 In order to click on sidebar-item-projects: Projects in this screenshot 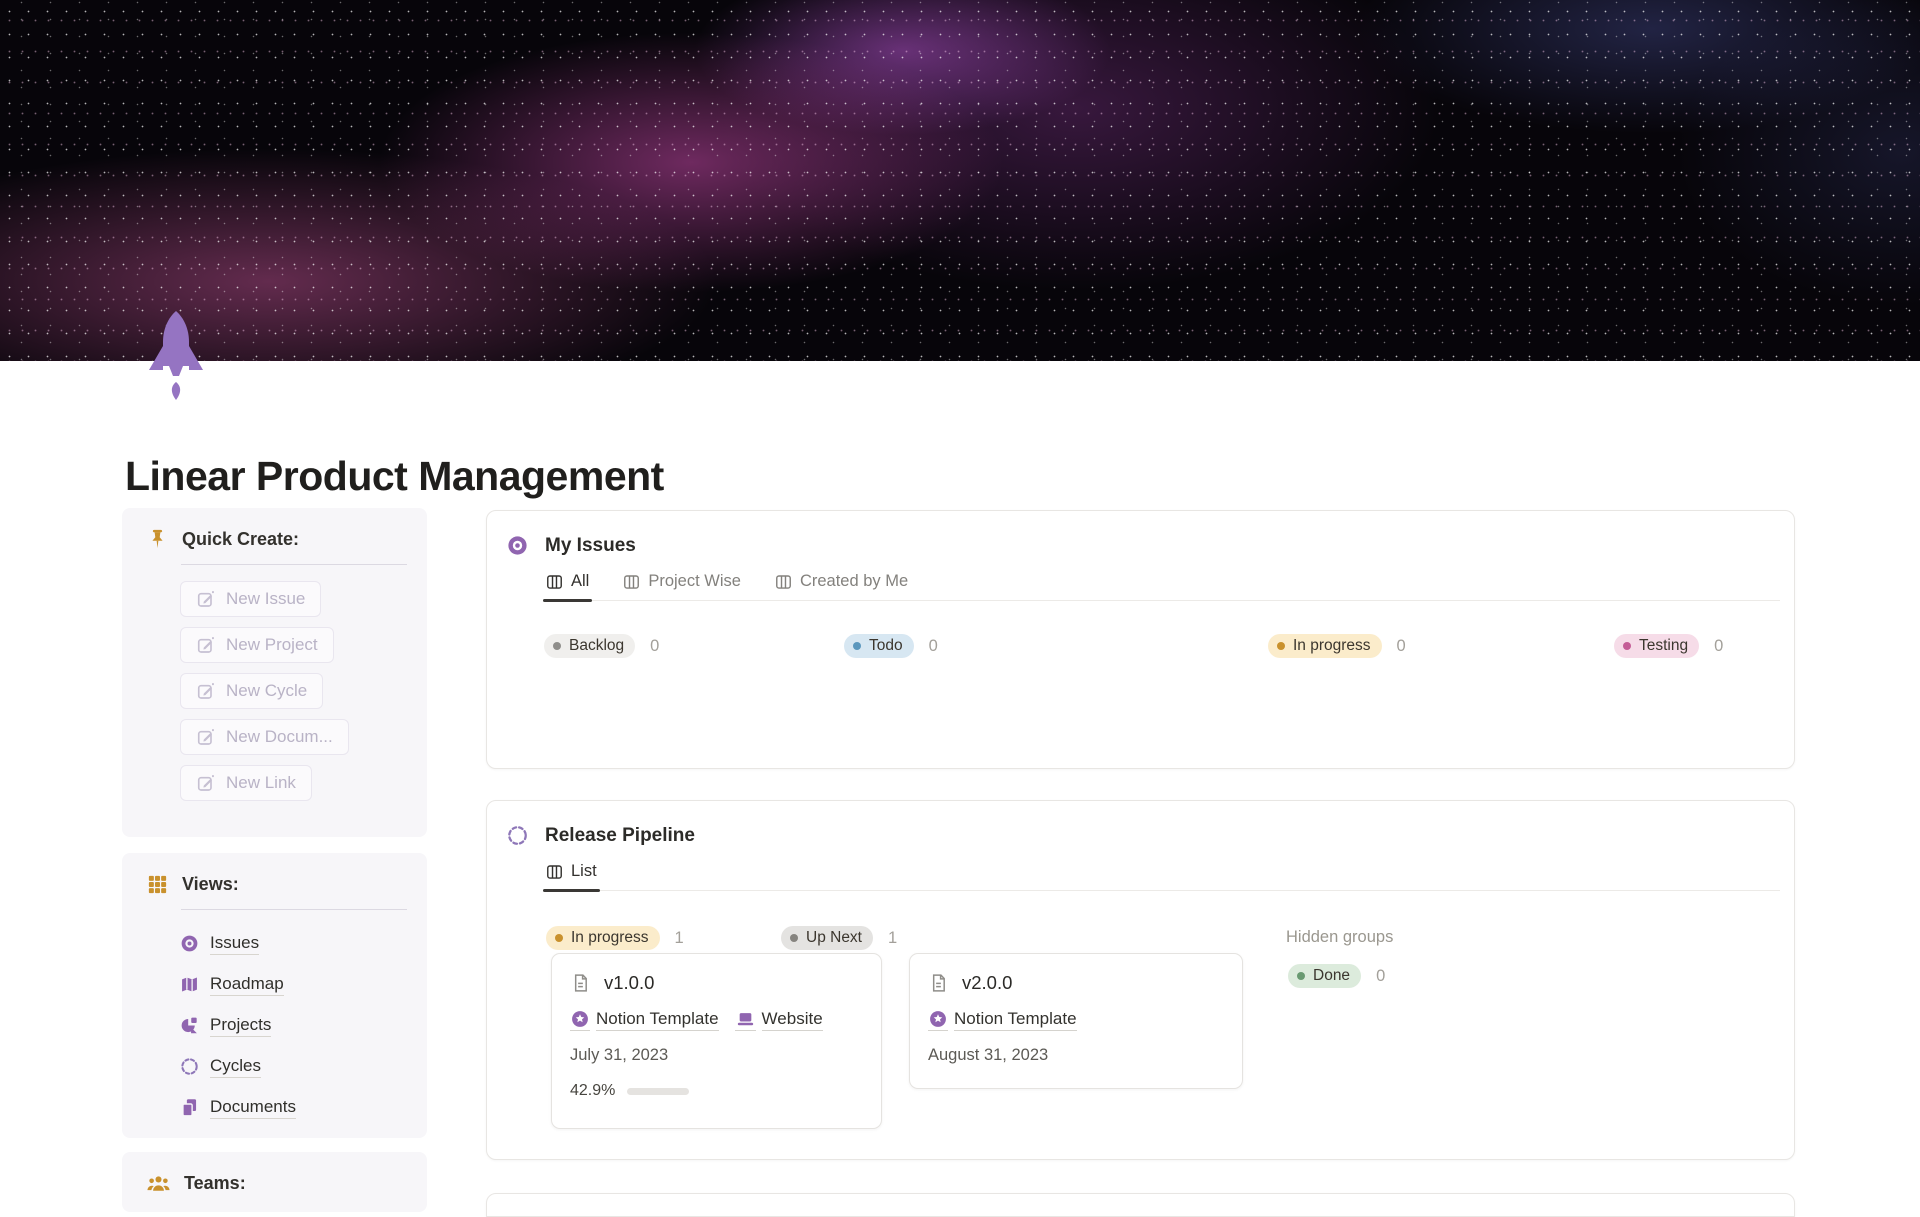, I will do `click(293, 1025)`.